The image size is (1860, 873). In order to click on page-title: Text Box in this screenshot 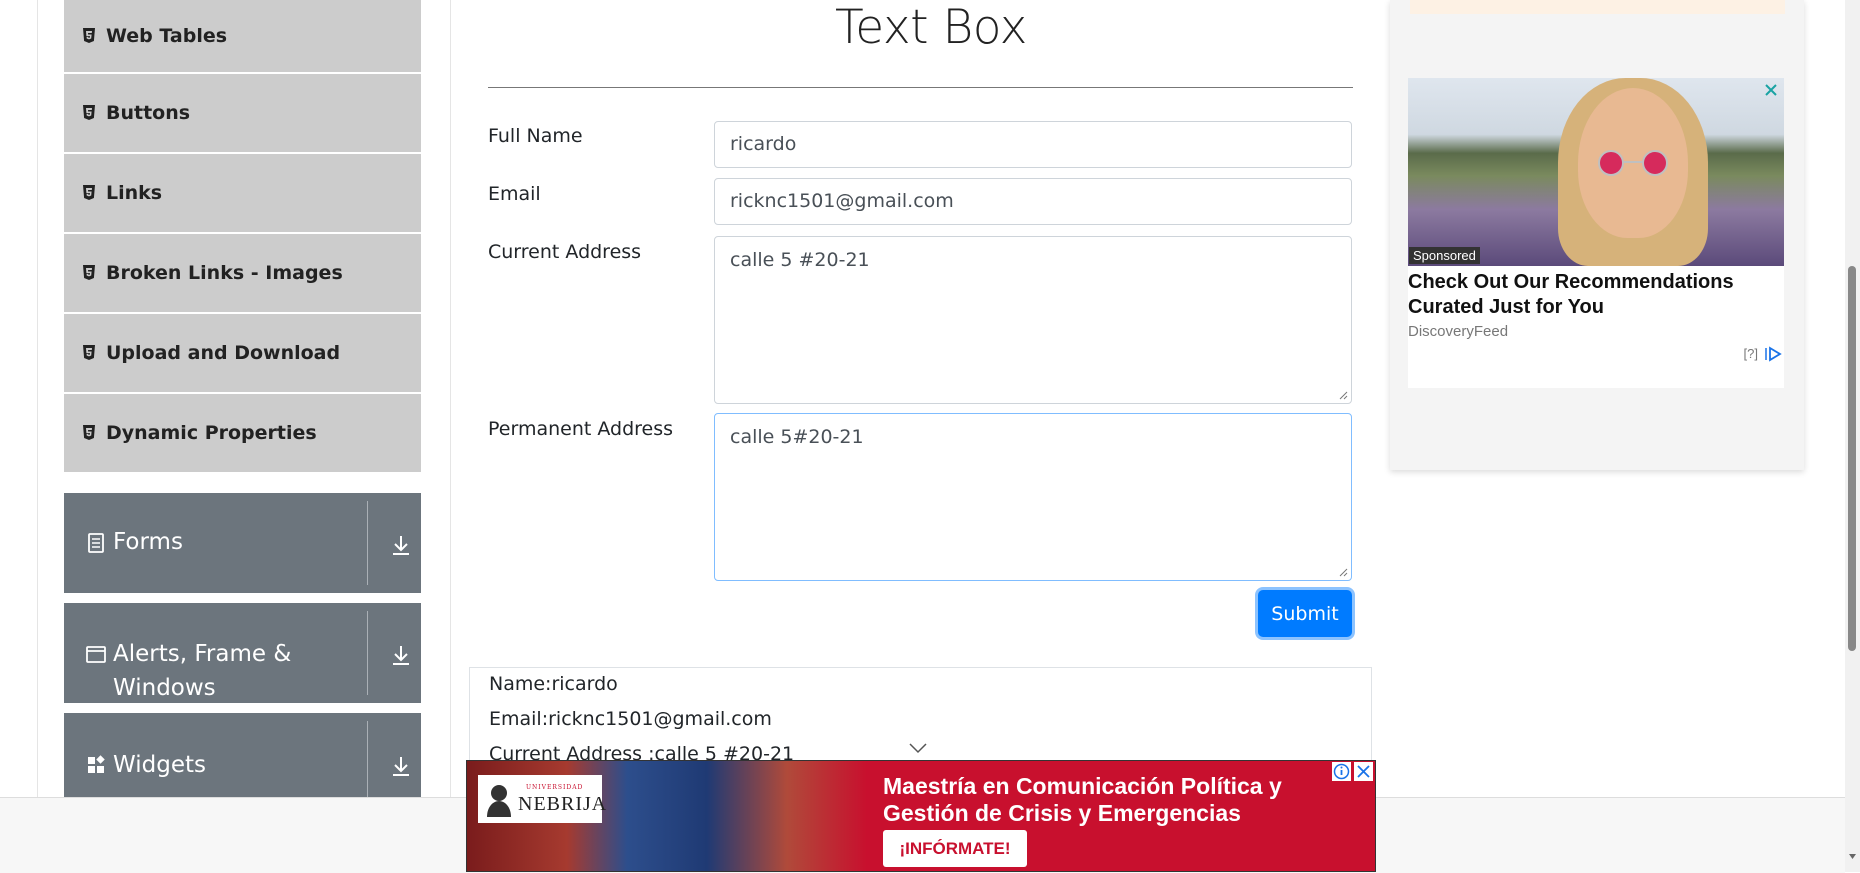, I will do `click(931, 27)`.